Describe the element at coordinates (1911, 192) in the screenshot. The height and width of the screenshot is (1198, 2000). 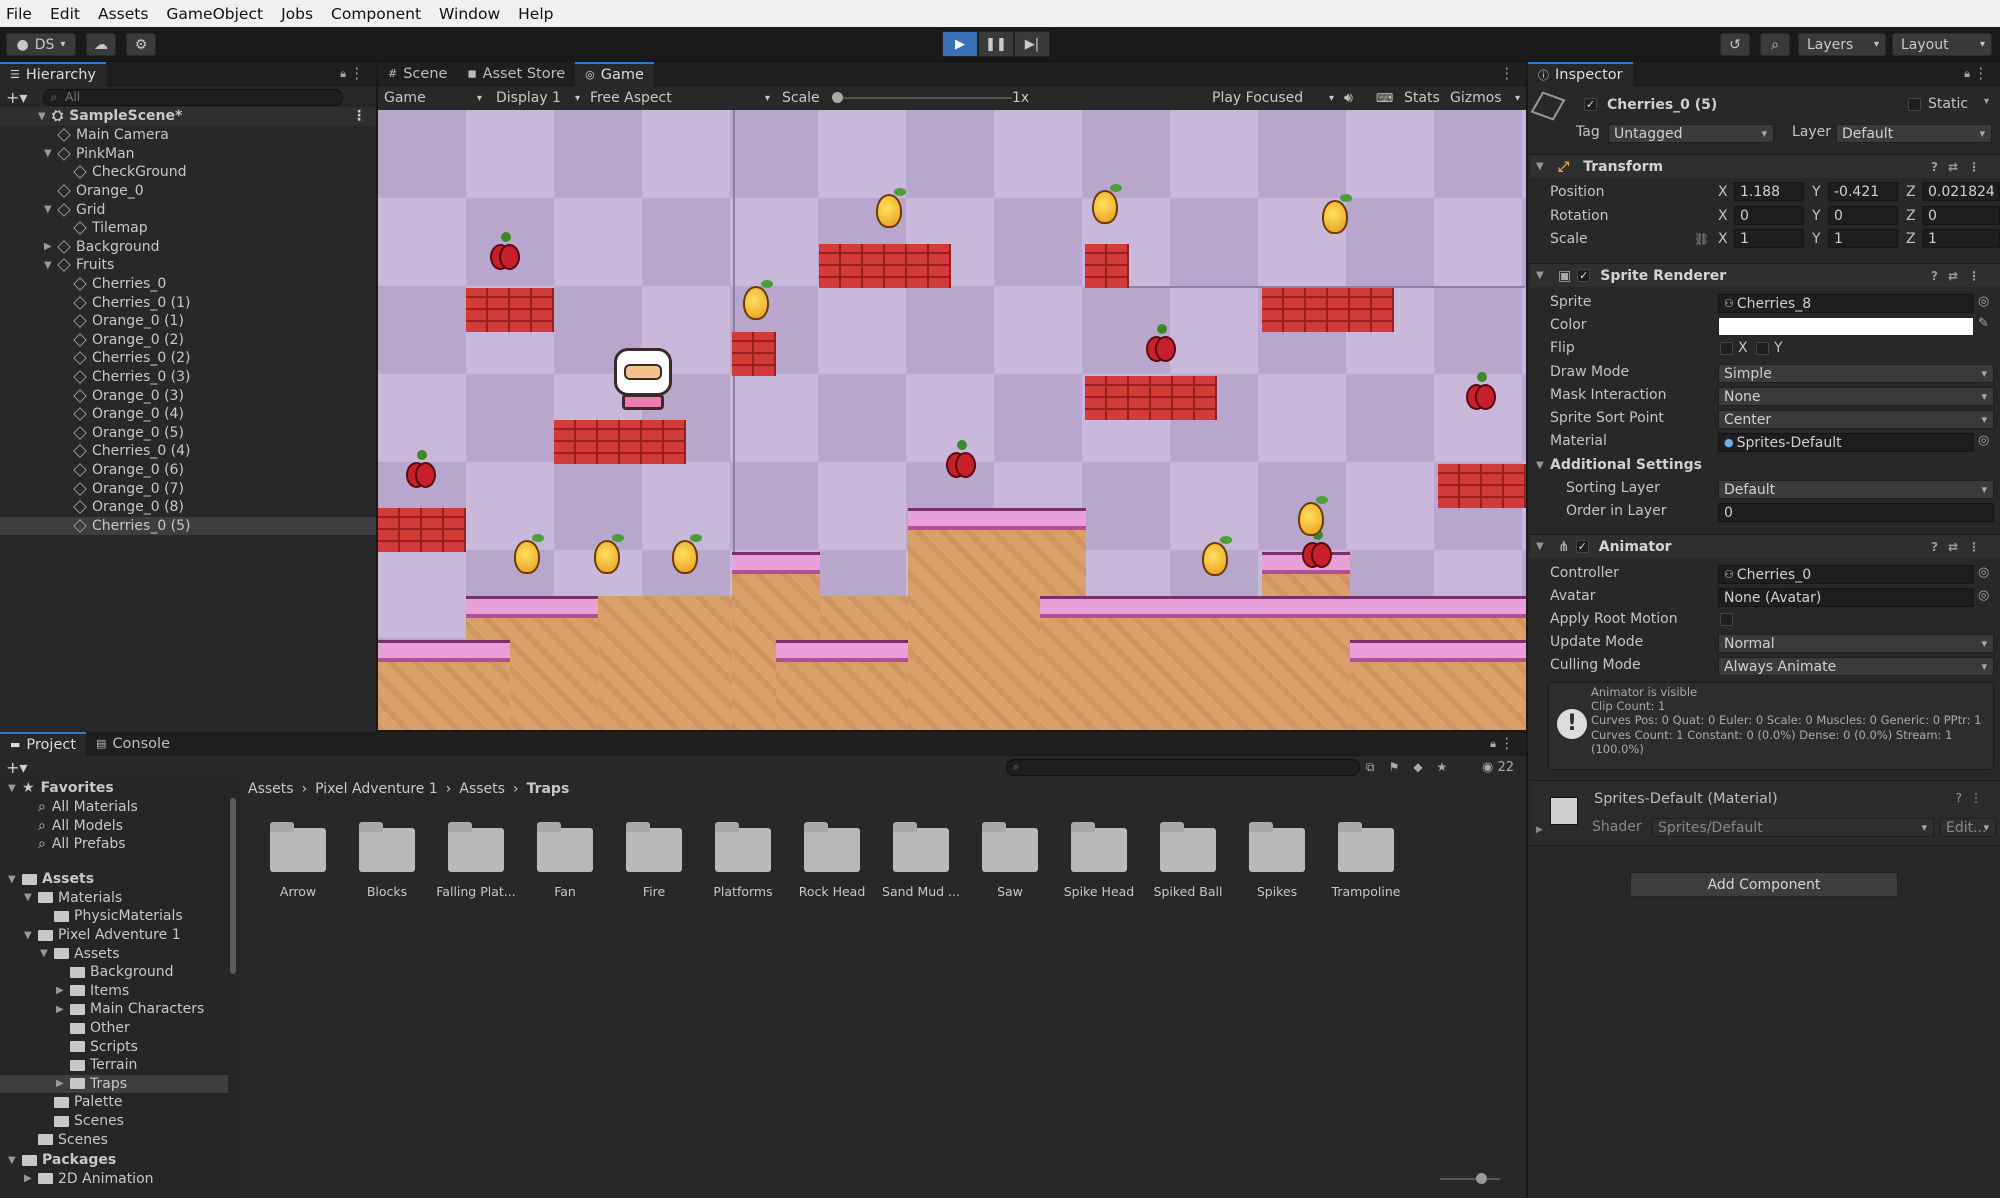
I see `axis-label-z: Z` at that location.